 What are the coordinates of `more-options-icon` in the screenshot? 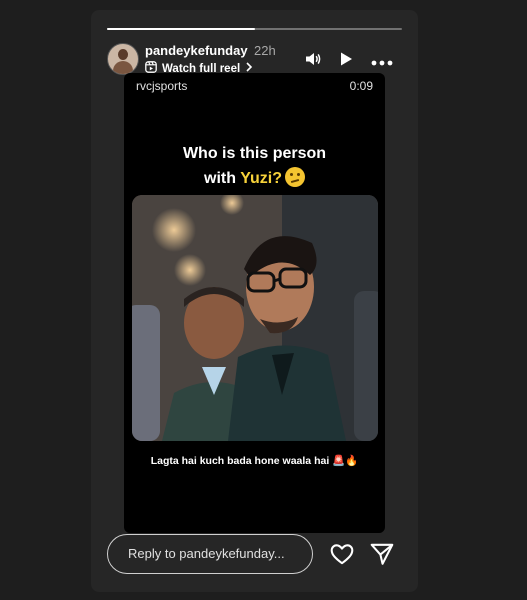 It's located at (382, 62).